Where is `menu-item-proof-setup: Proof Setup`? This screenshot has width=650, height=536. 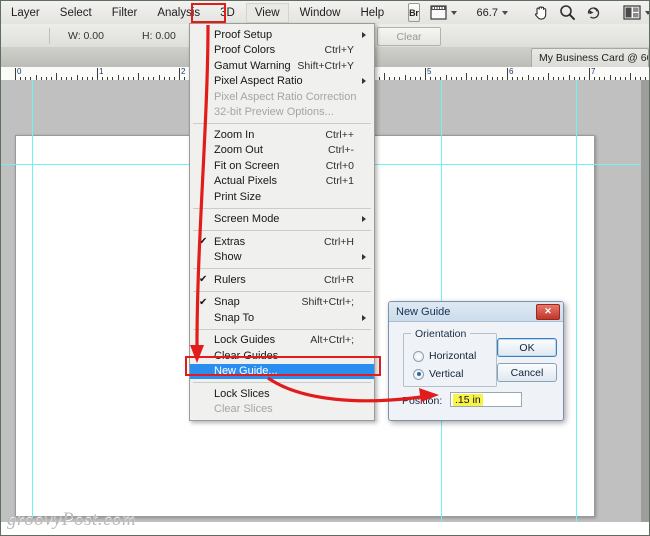
menu-item-proof-setup: Proof Setup is located at coordinates (282, 35).